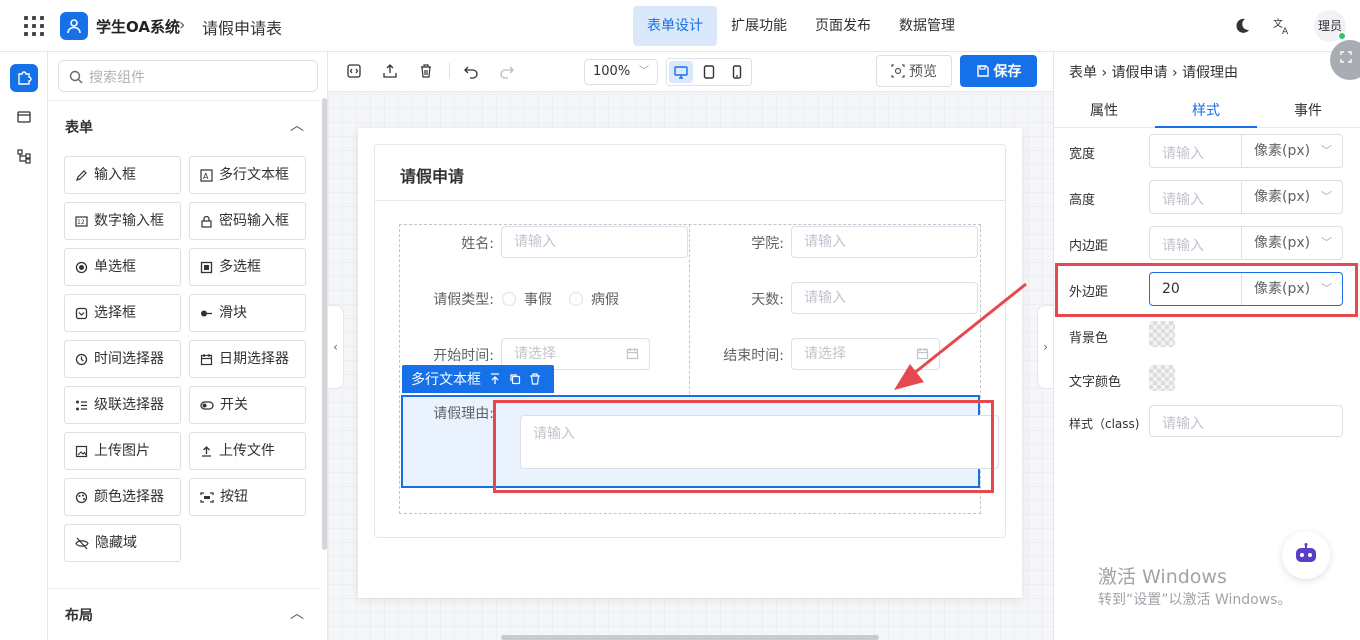 Image resolution: width=1360 pixels, height=640 pixels. What do you see at coordinates (247, 405) in the screenshot?
I see `comp-switch: 开关` at bounding box center [247, 405].